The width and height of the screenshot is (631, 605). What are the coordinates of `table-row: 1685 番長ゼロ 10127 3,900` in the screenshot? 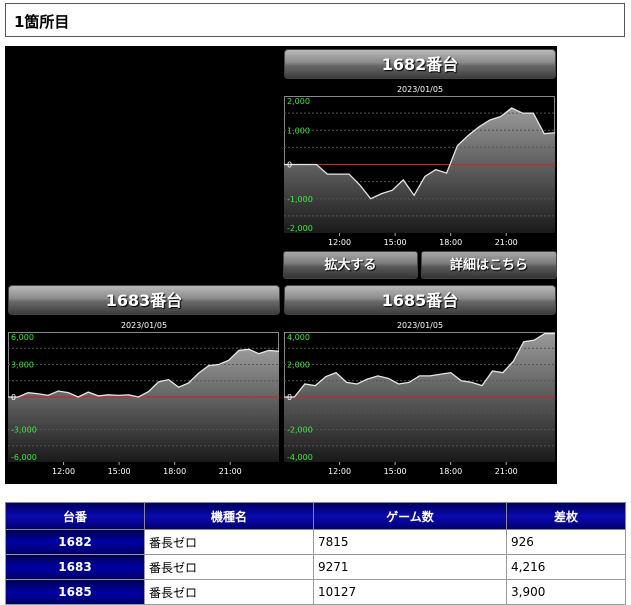 It's located at (315, 592).